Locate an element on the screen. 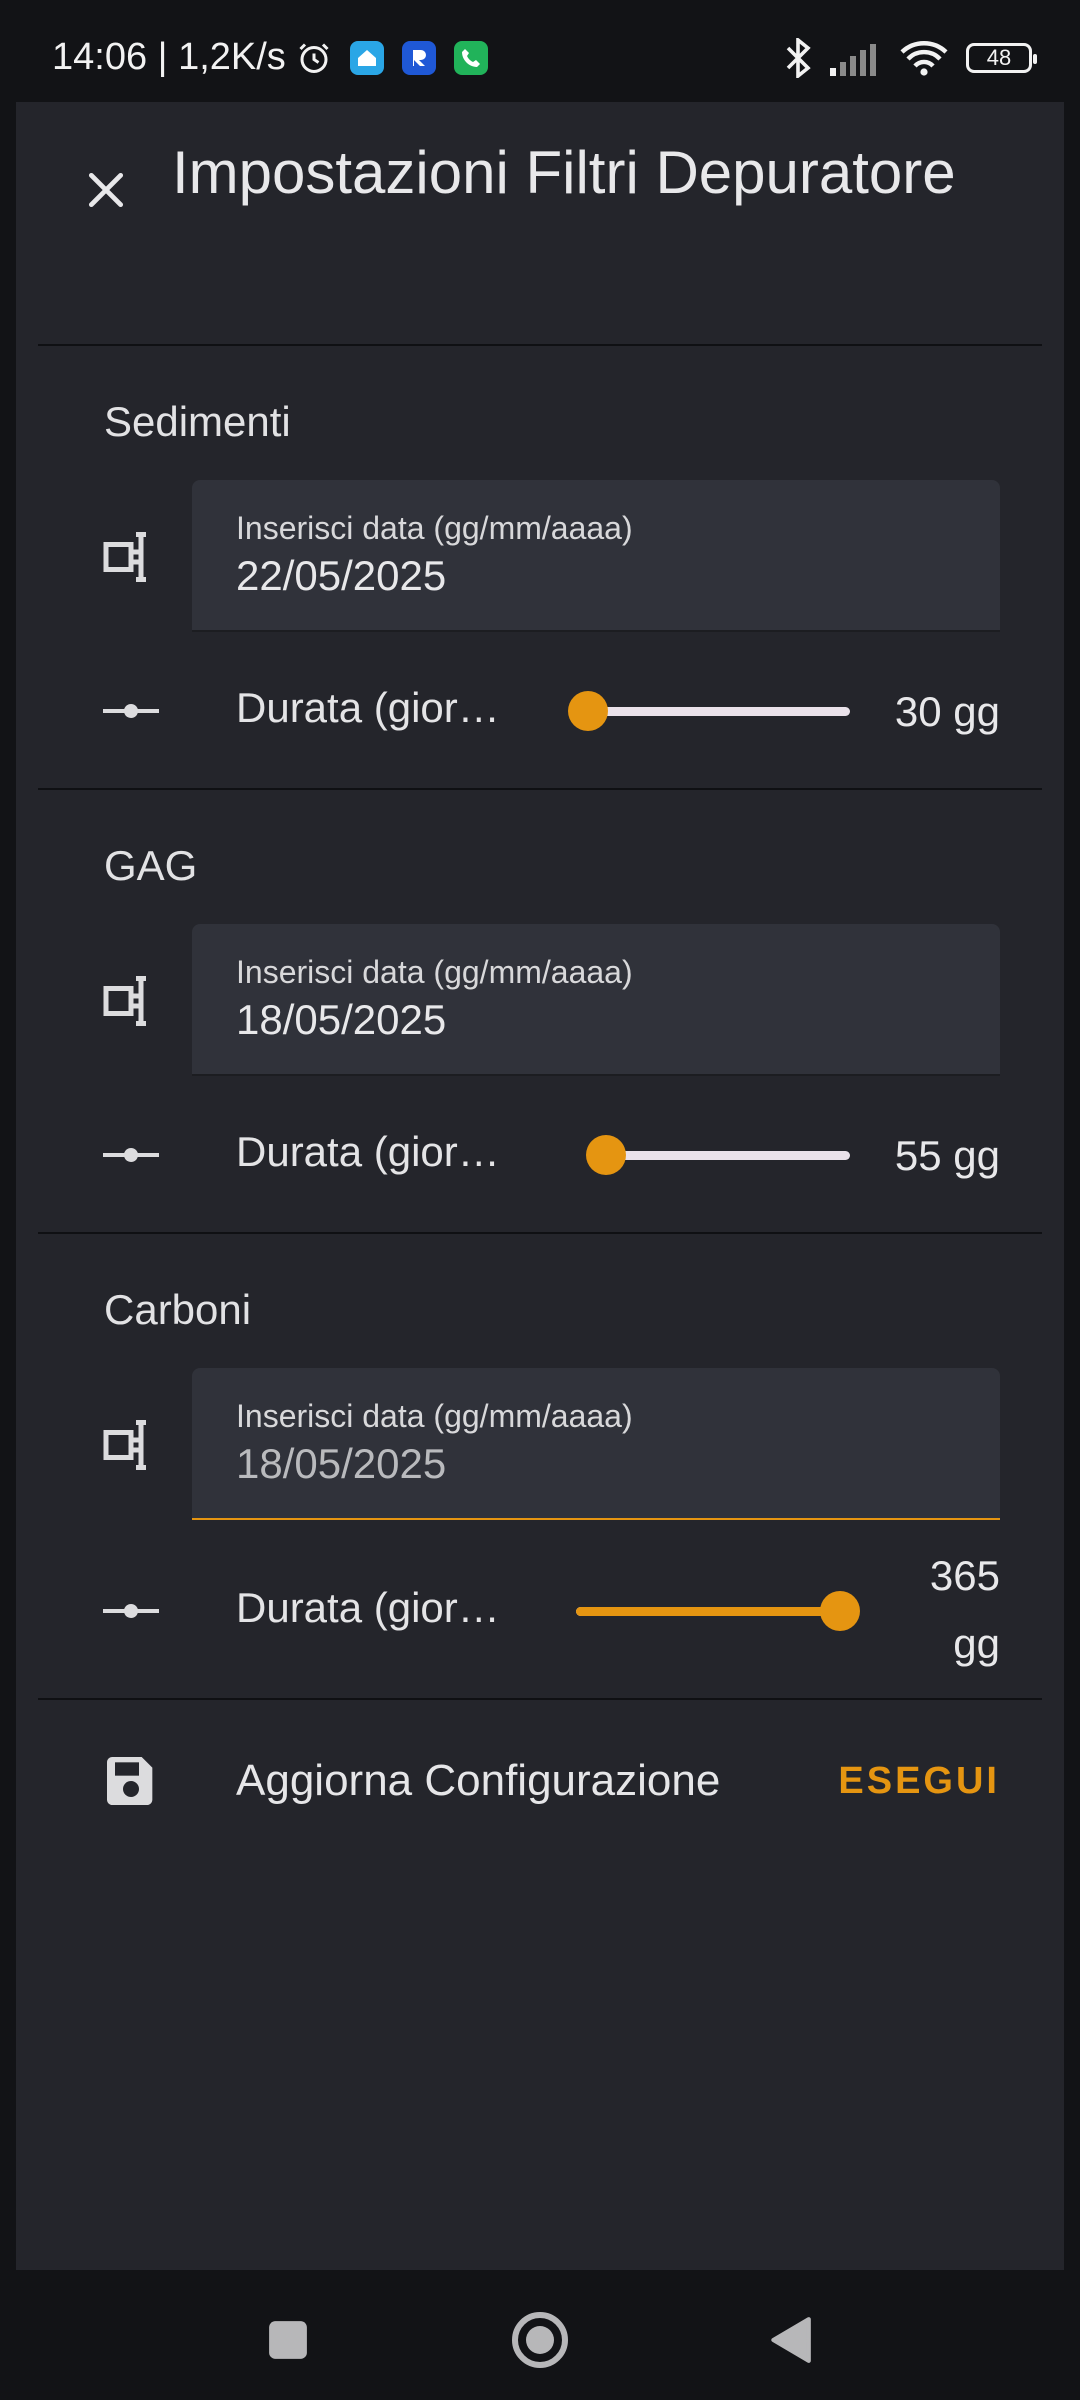 The width and height of the screenshot is (1080, 2400). back-button is located at coordinates (790, 2340).